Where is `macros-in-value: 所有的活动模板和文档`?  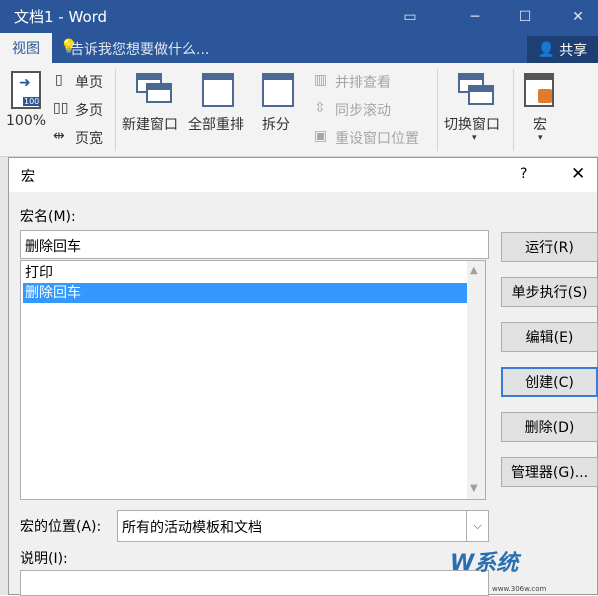
macros-in-value: 所有的活动模板和文档 is located at coordinates (192, 528).